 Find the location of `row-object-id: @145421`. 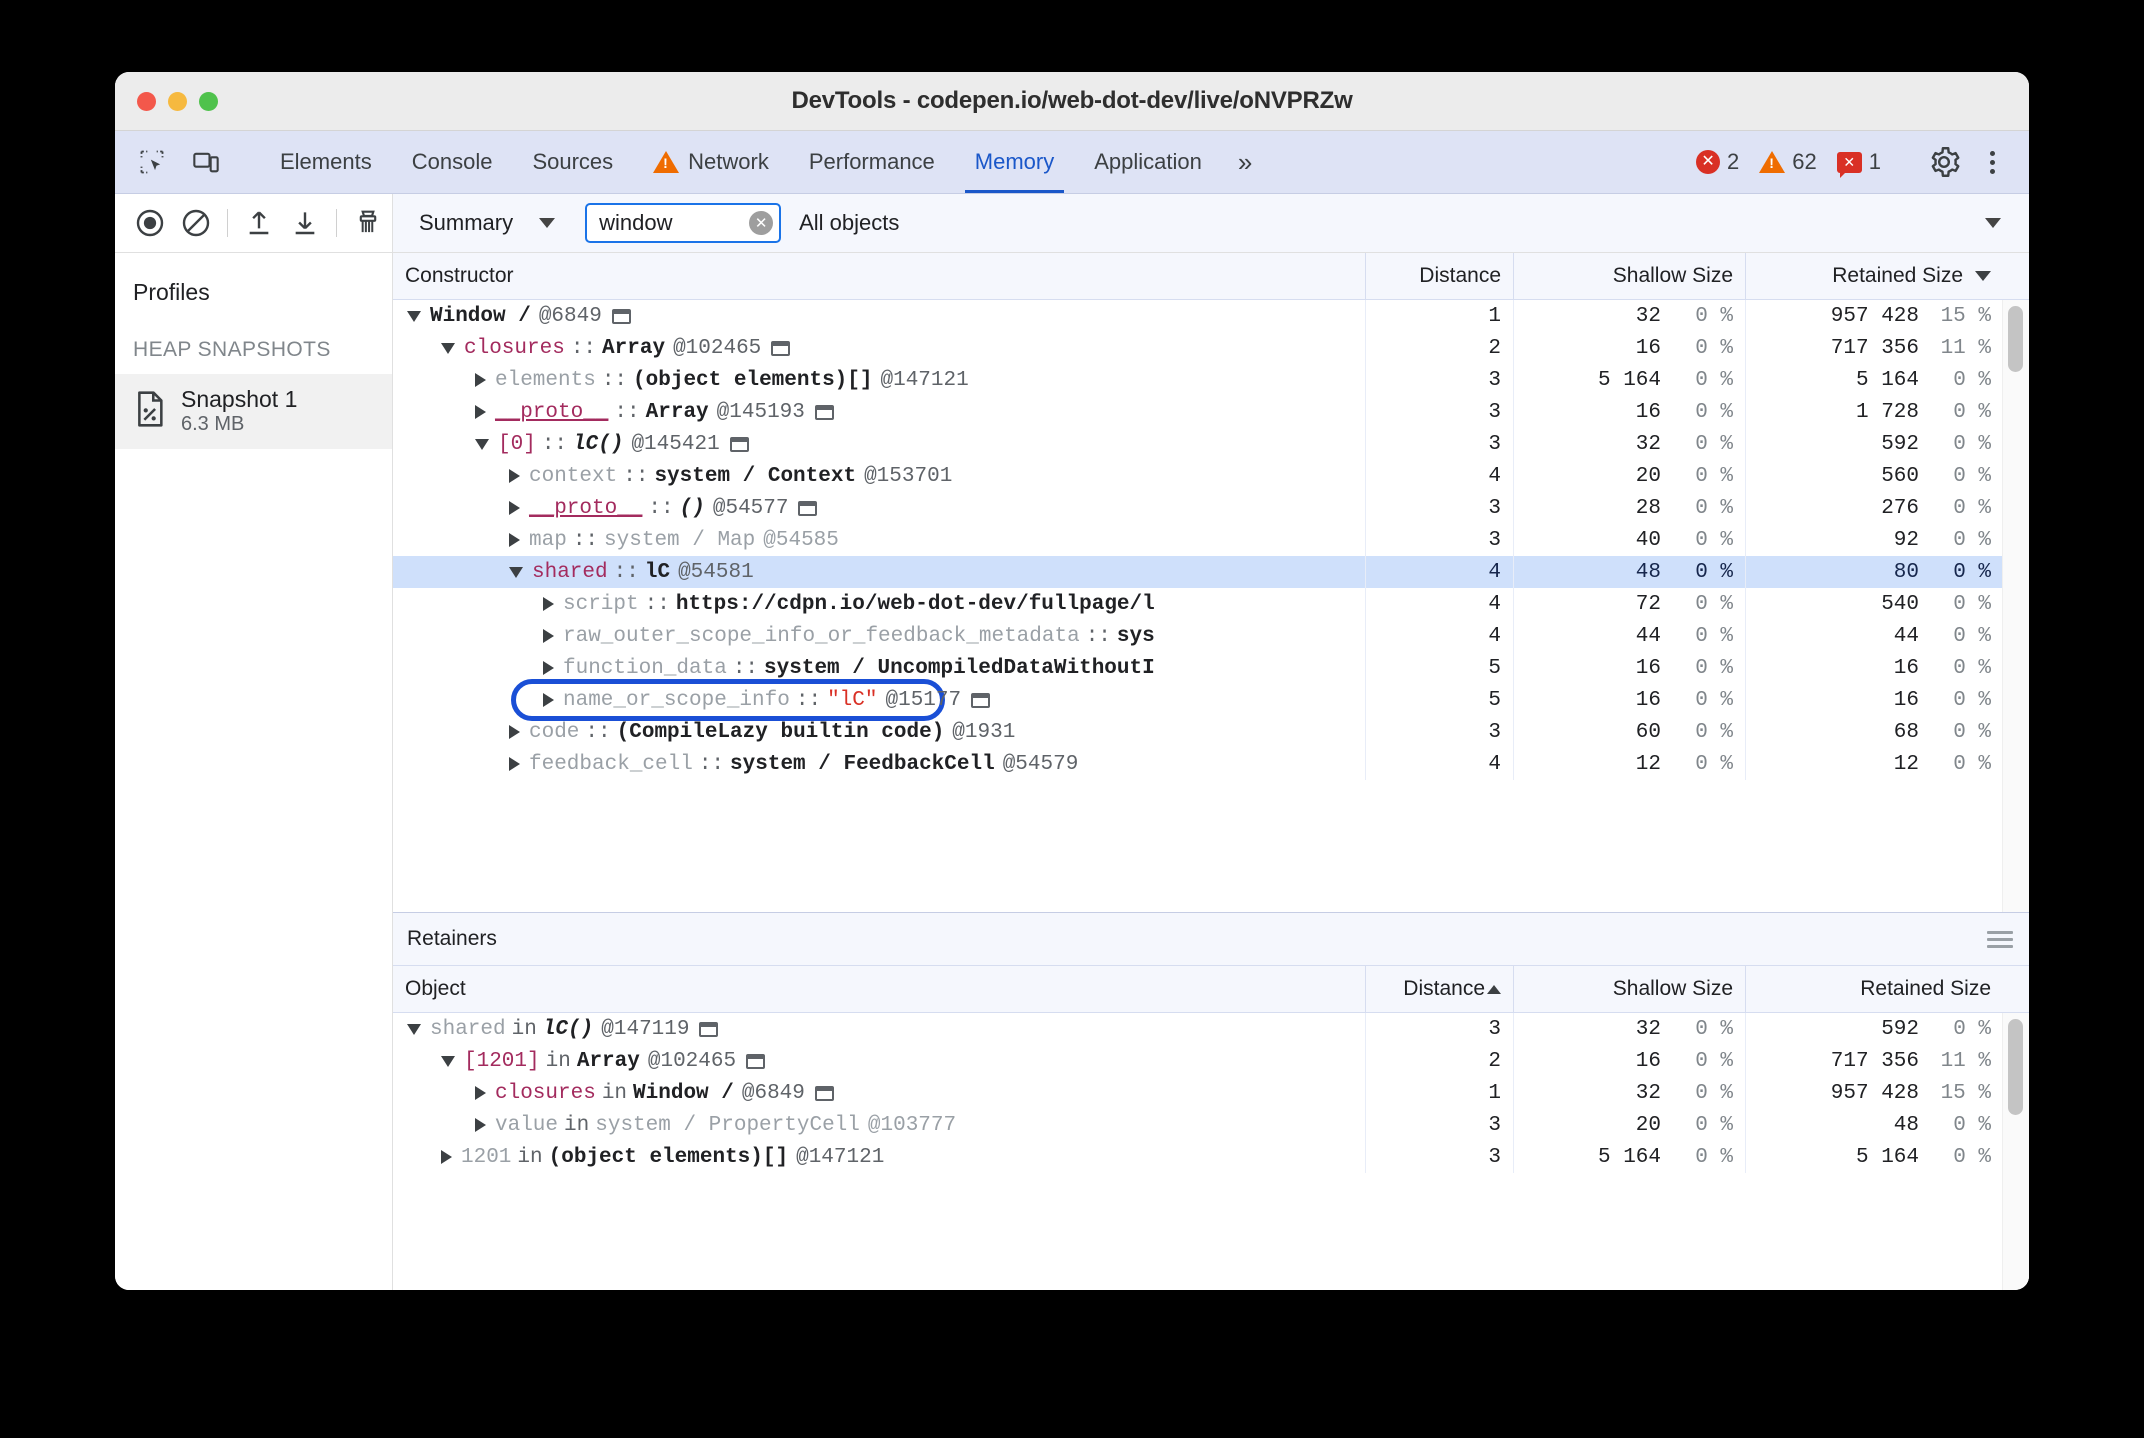

row-object-id: @145421 is located at coordinates (675, 444).